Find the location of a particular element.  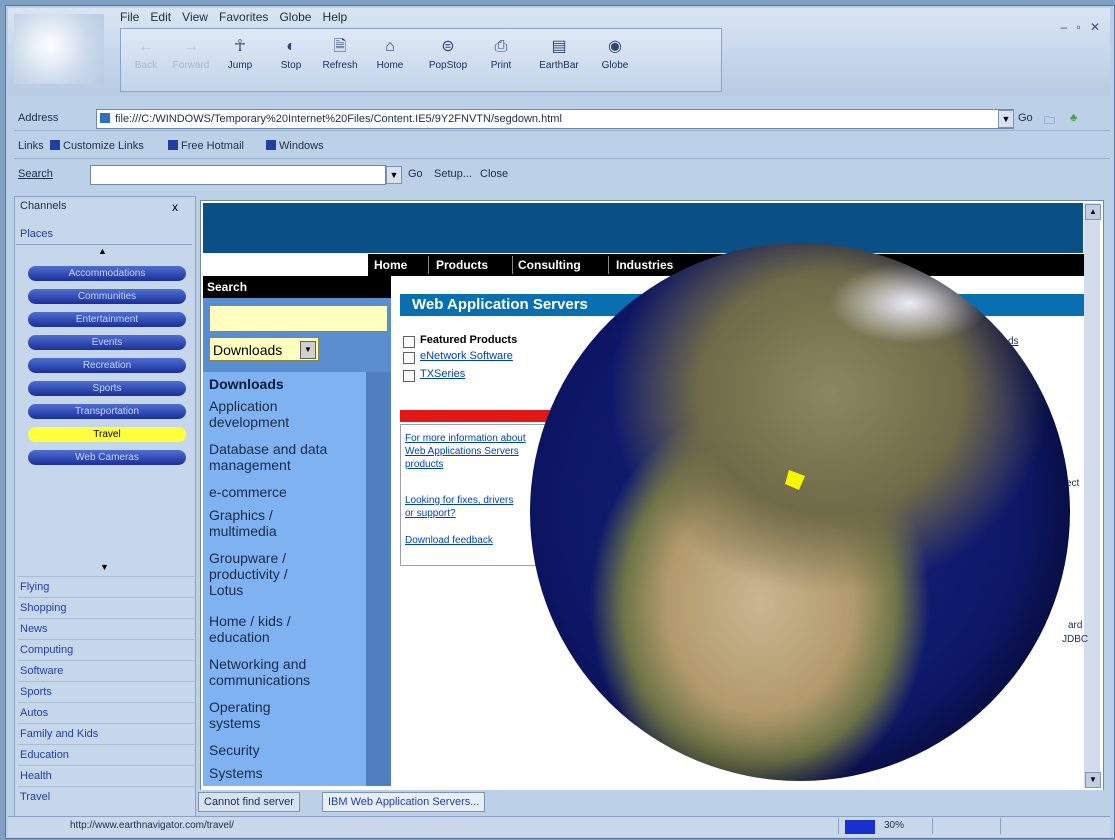

divider is located at coordinates (104, 244).